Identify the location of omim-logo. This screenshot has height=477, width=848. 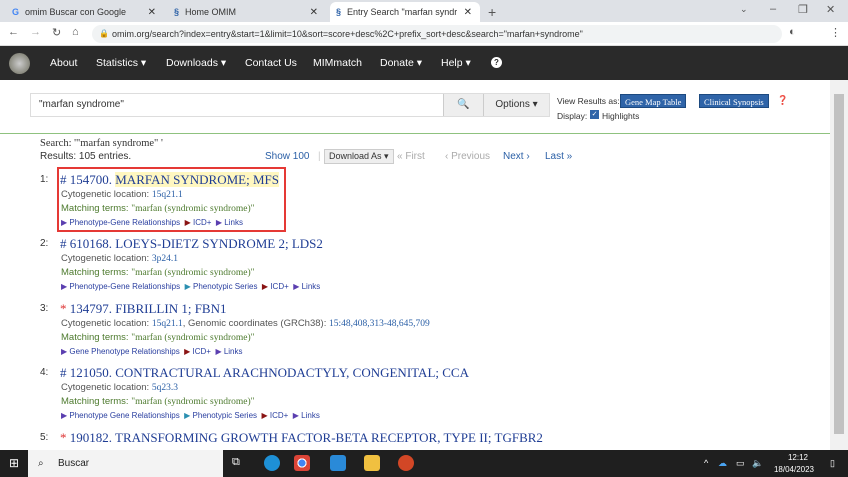
(19, 63).